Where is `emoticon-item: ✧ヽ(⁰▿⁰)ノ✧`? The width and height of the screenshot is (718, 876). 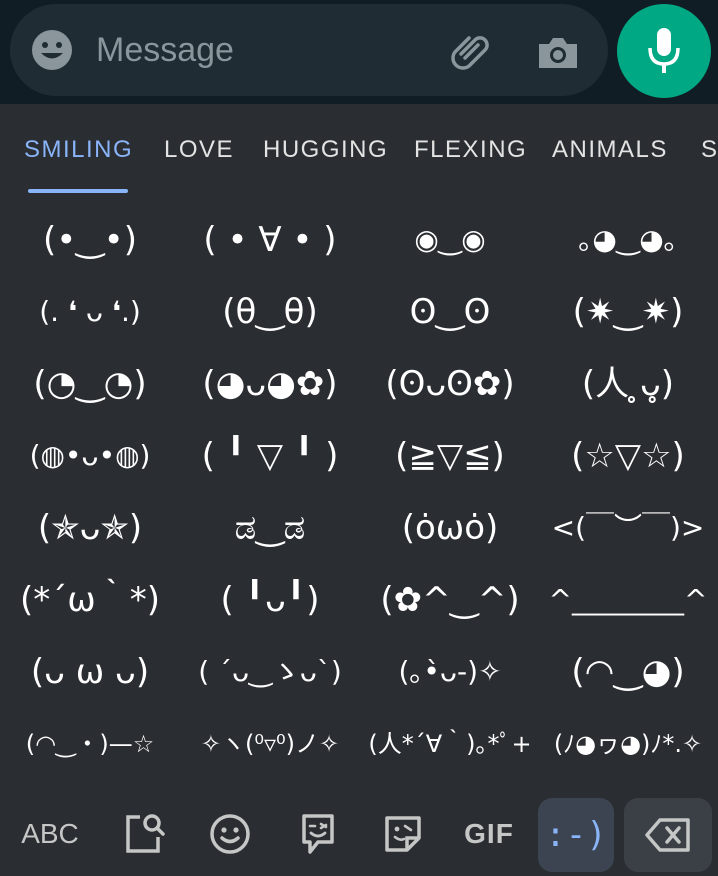 emoticon-item: ✧ヽ(⁰▿⁰)ノ✧ is located at coordinates (270, 744).